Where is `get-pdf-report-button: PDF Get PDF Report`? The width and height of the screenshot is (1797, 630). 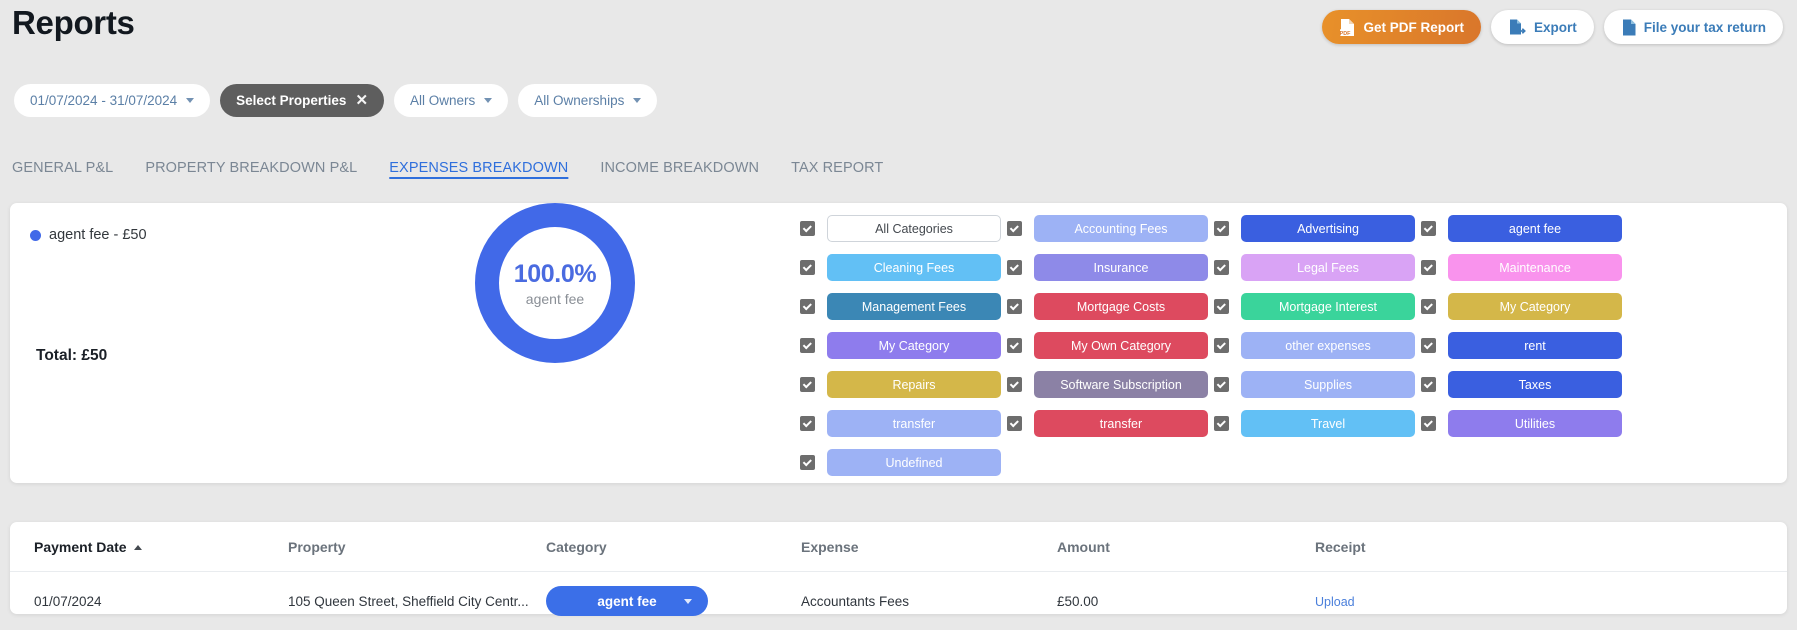
get-pdf-report-button: PDF Get PDF Report is located at coordinates (1401, 27).